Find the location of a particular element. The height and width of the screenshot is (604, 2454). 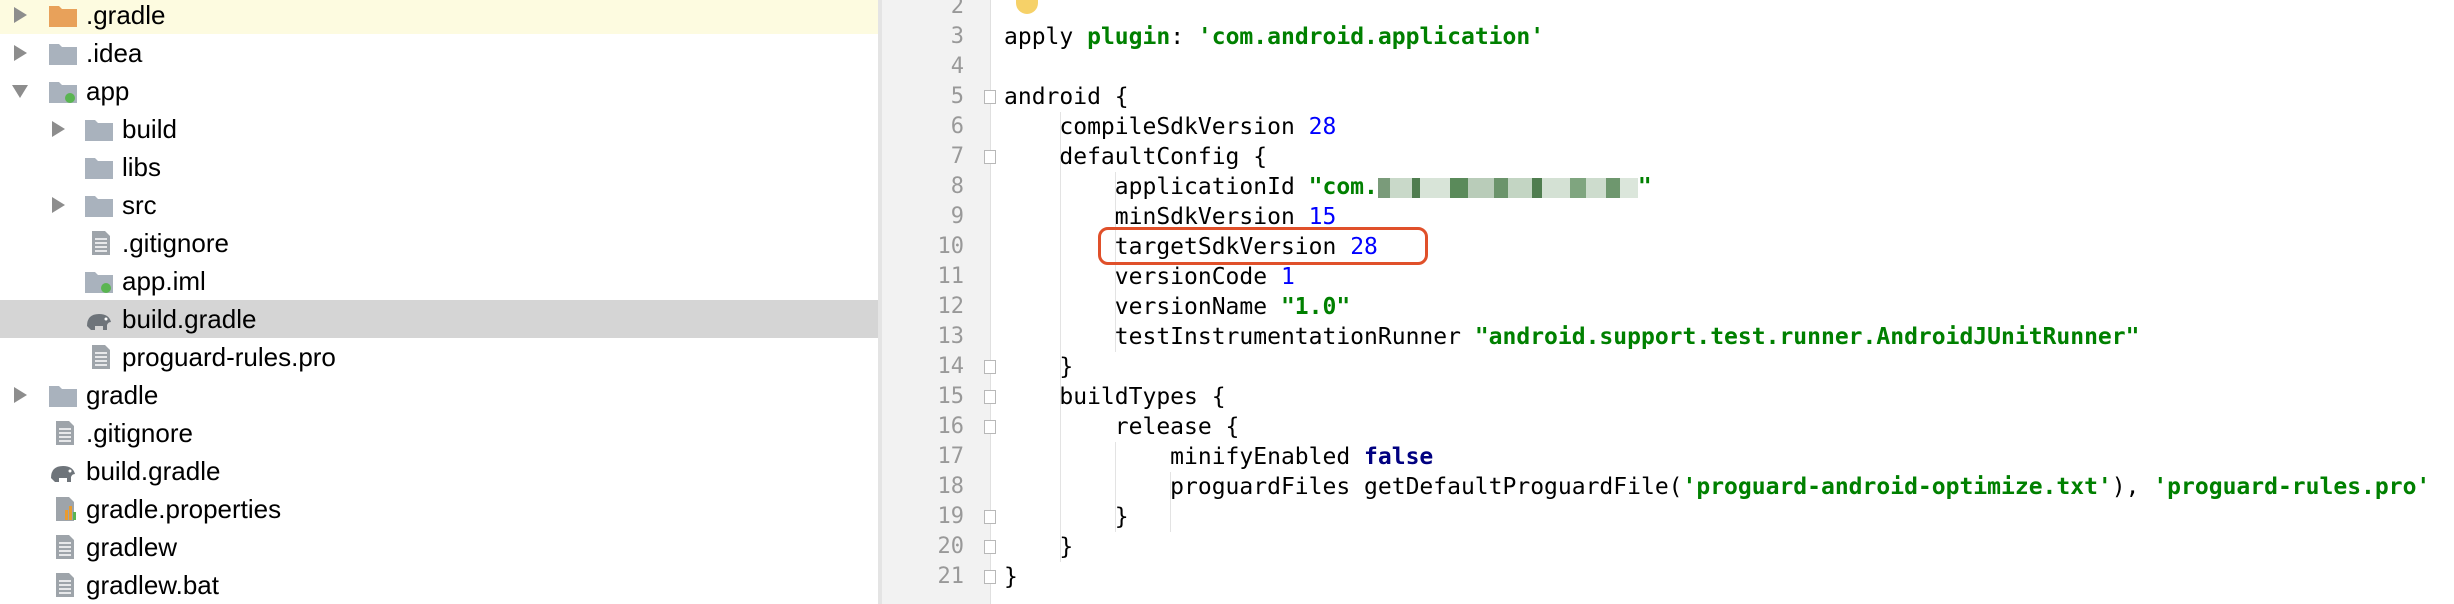

tree-item-label: app is located at coordinates (108, 91).